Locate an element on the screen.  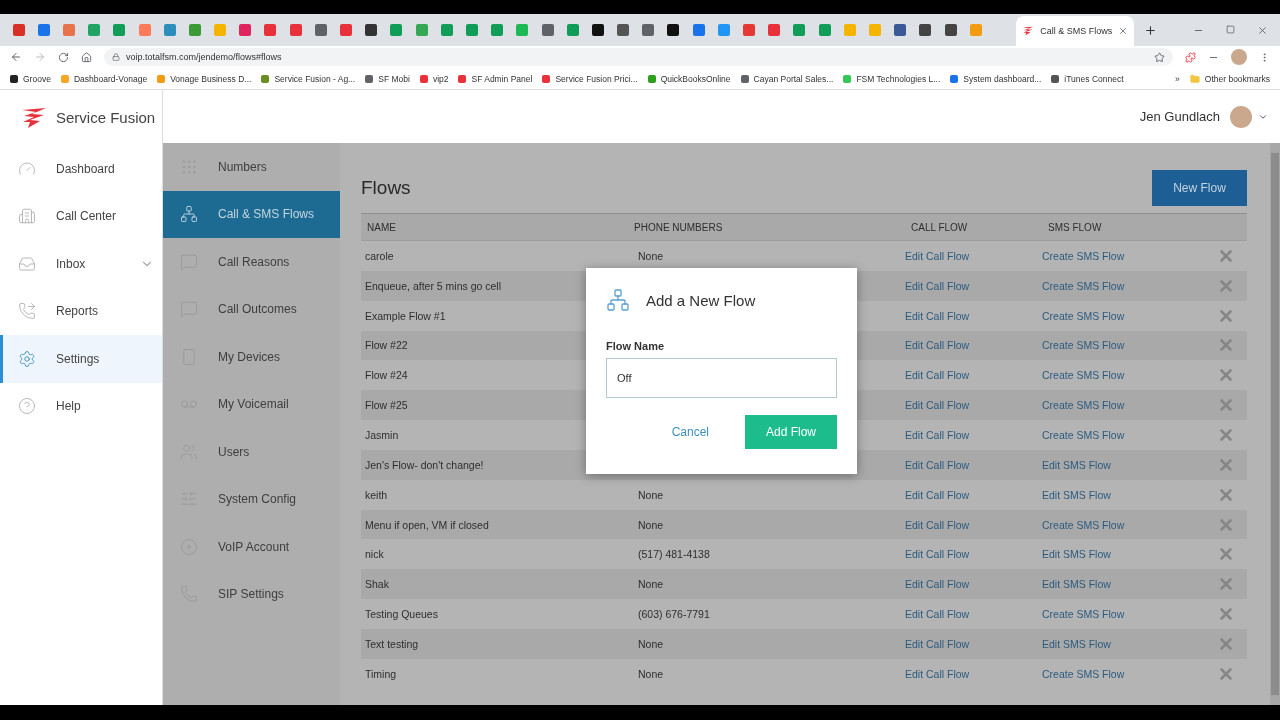
star-icon is located at coordinates (1159, 57).